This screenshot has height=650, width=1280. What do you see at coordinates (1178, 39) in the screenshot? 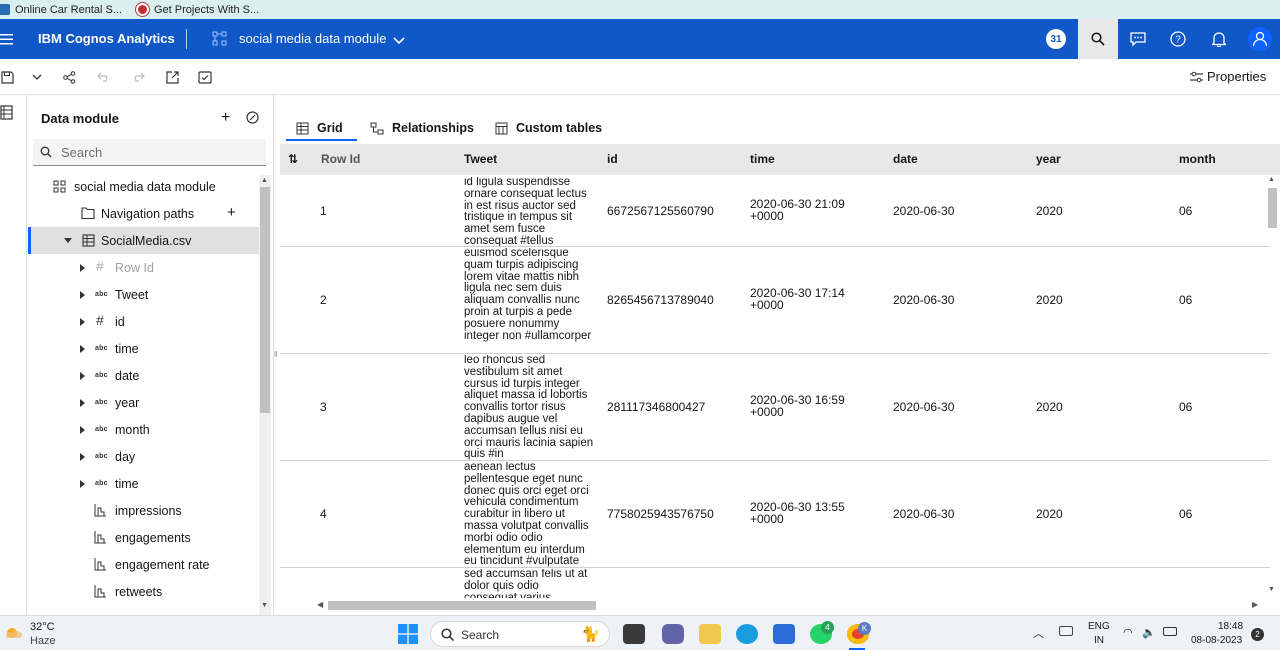
I see `help-button: ?` at bounding box center [1178, 39].